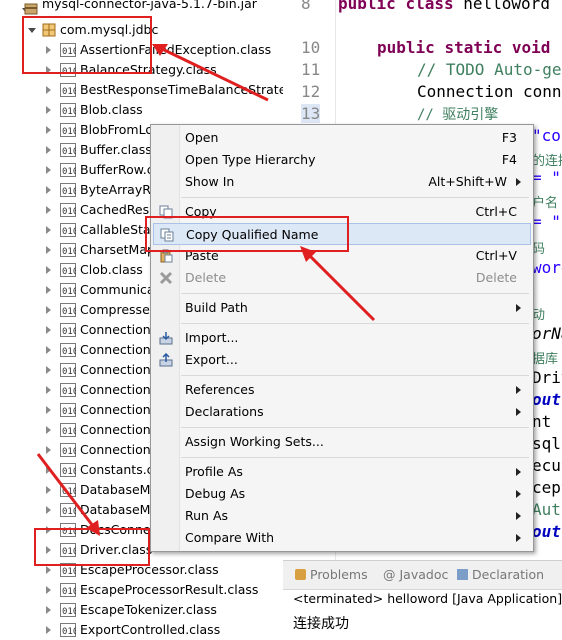 The width and height of the screenshot is (562, 640). I want to click on class-label: Communicat, so click(120, 289).